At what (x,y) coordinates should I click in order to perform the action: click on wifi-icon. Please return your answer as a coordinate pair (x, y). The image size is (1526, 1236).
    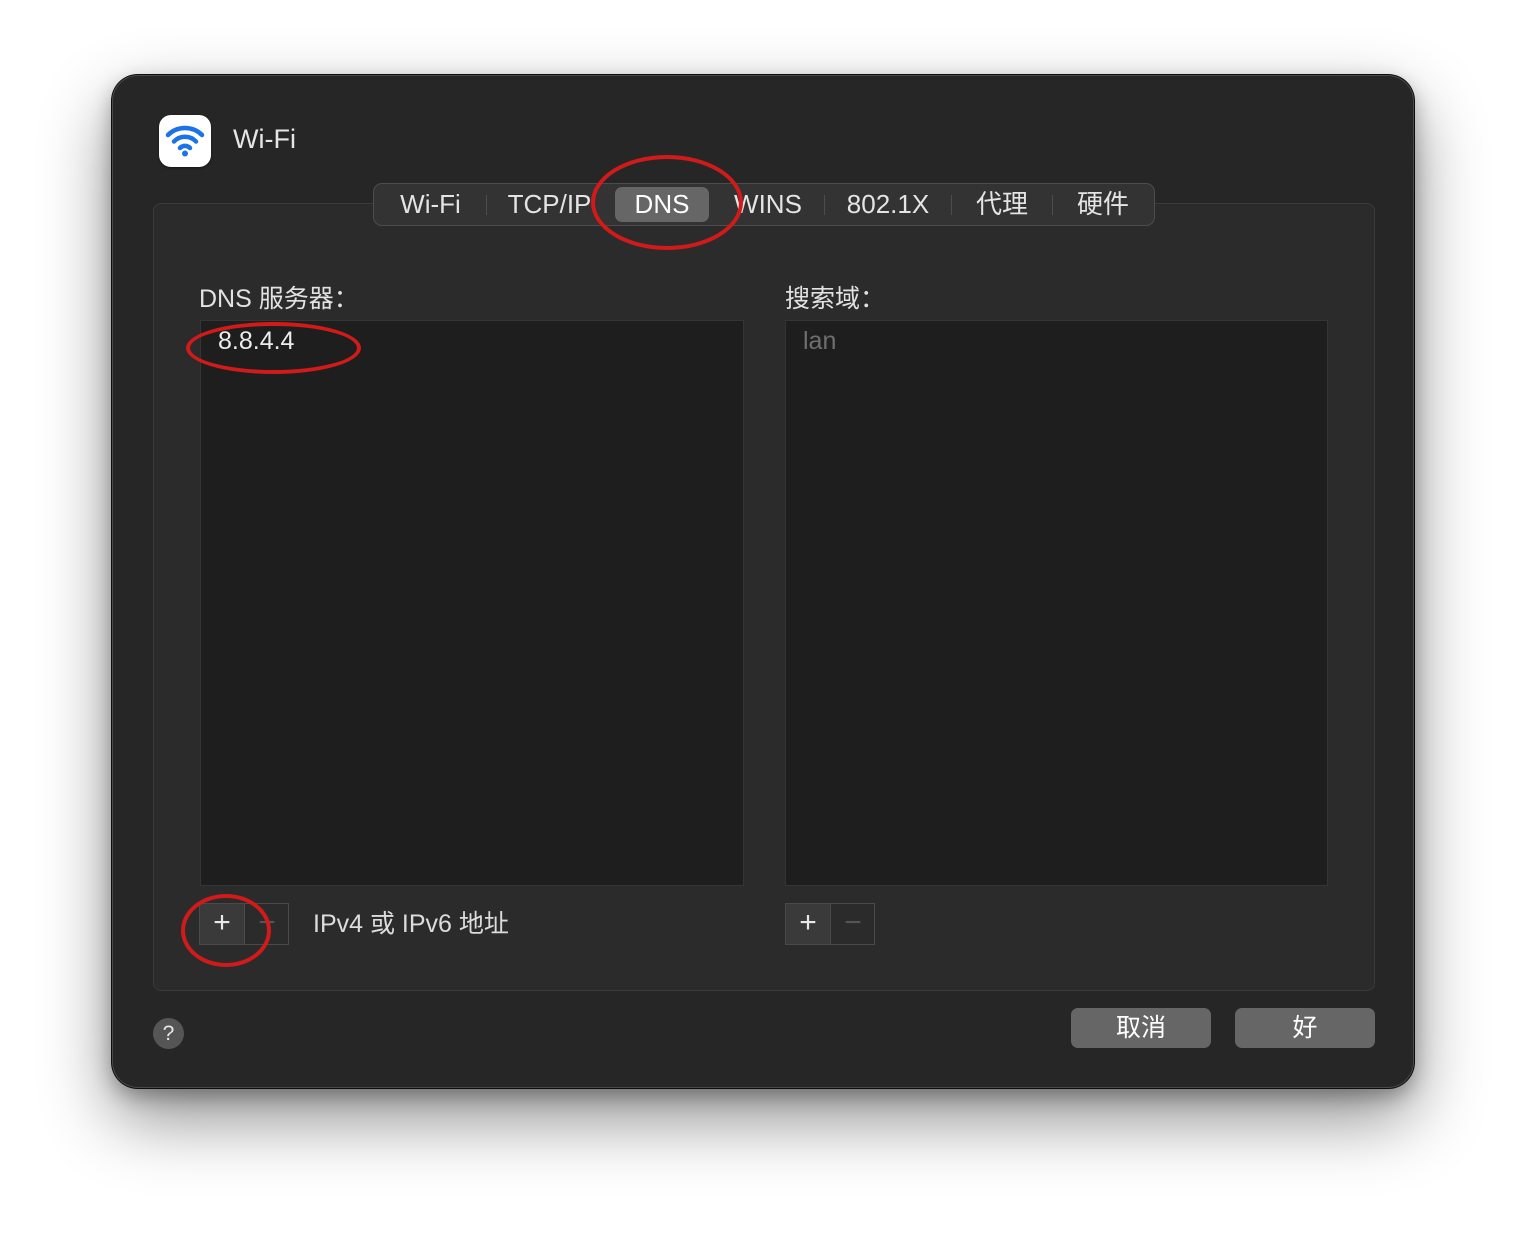
    Looking at the image, I should click on (185, 141).